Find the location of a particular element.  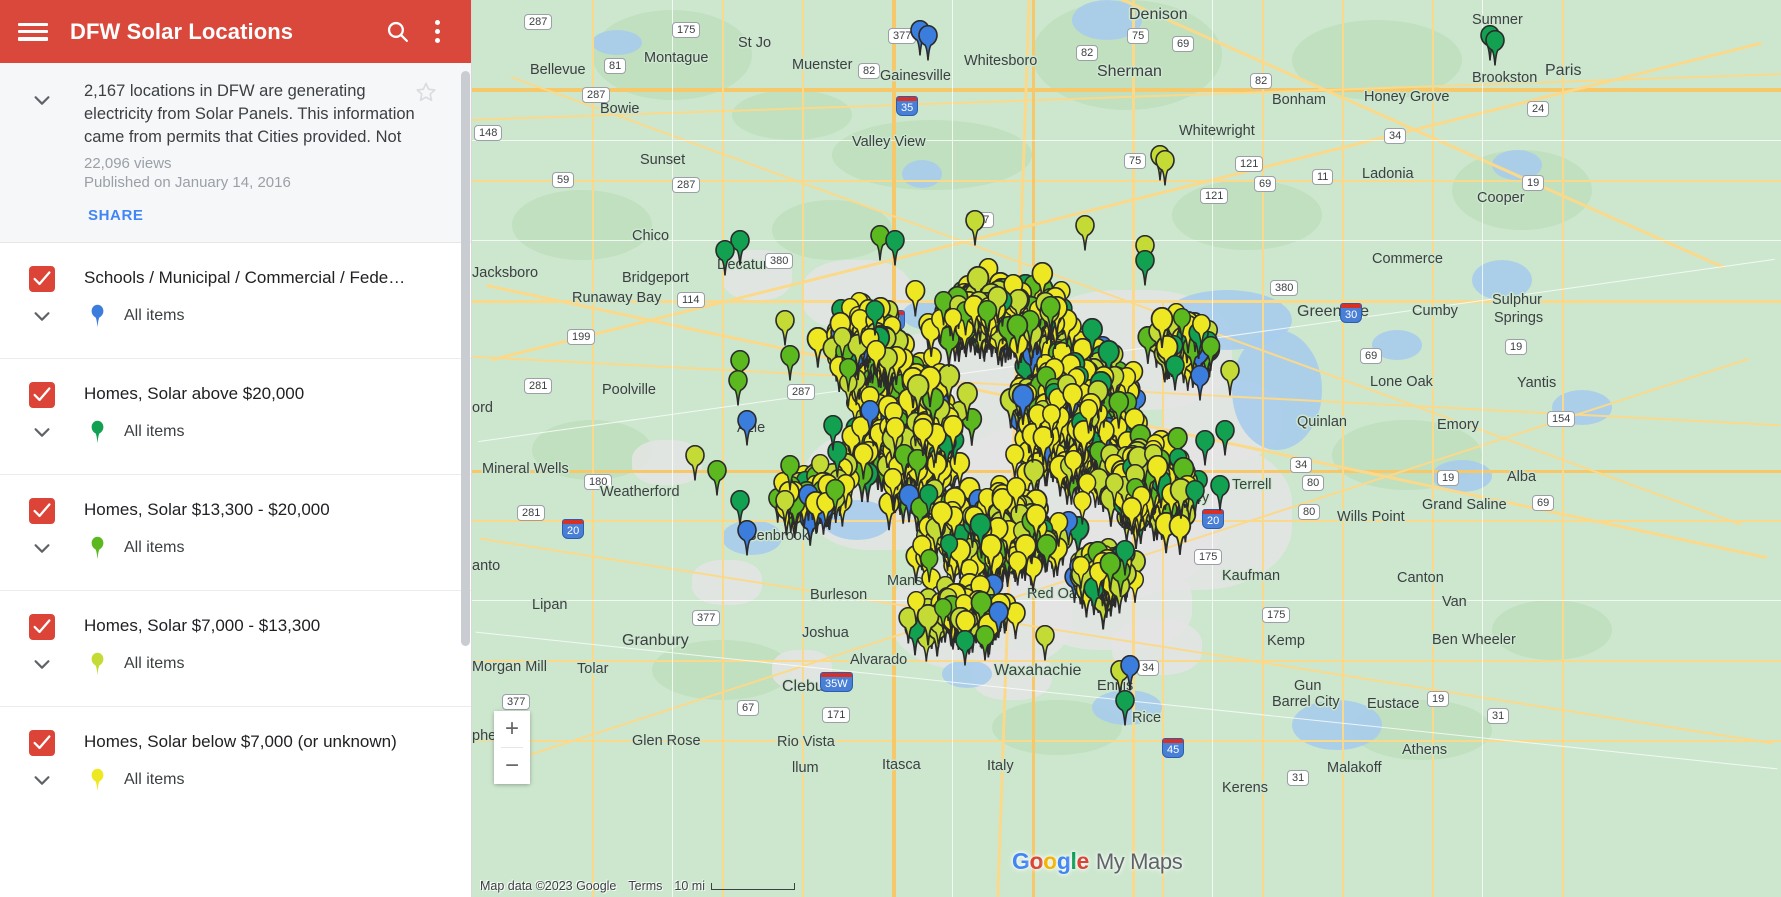

logo-letter-o1: o is located at coordinates (1036, 861).